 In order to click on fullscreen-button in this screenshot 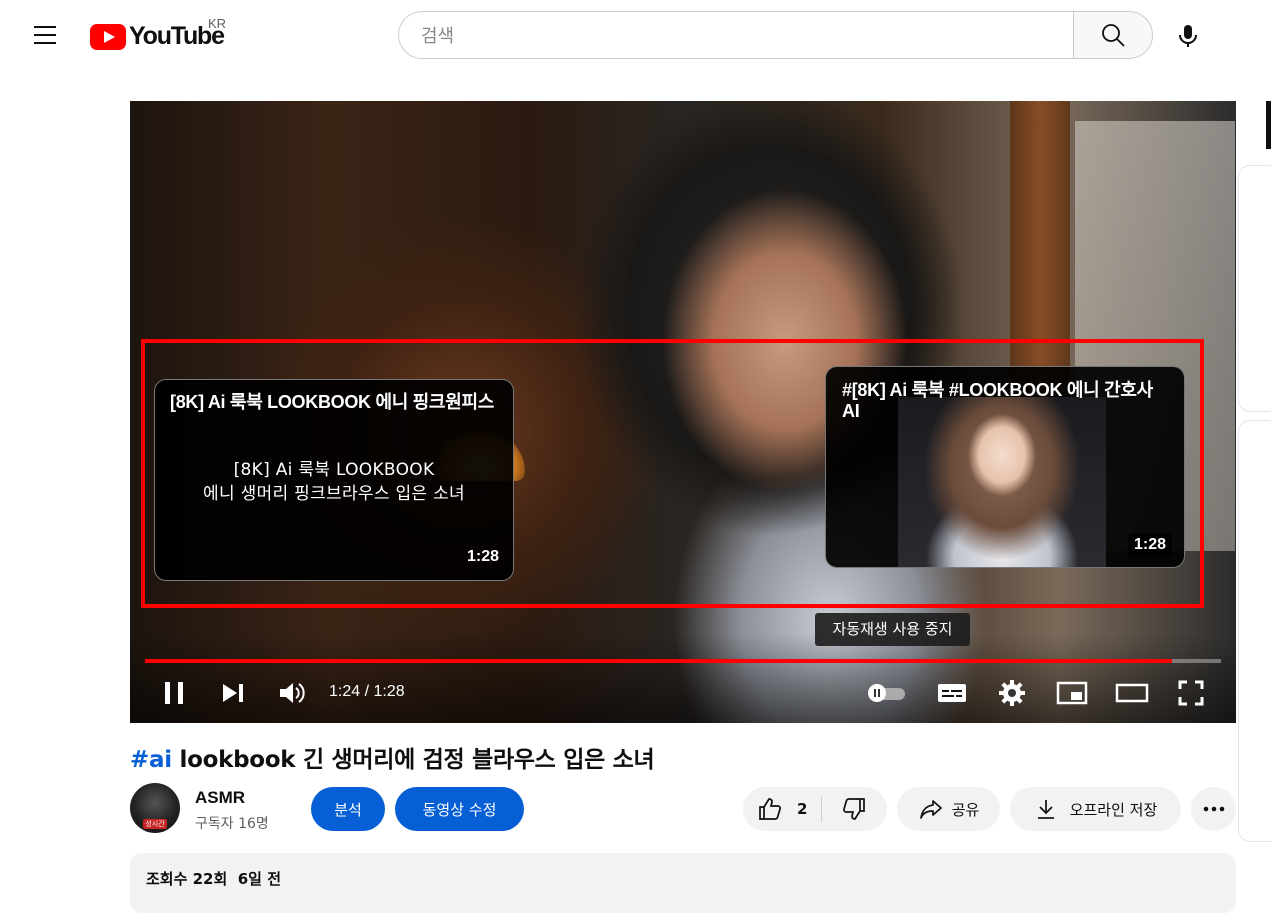, I will do `click(1191, 693)`.